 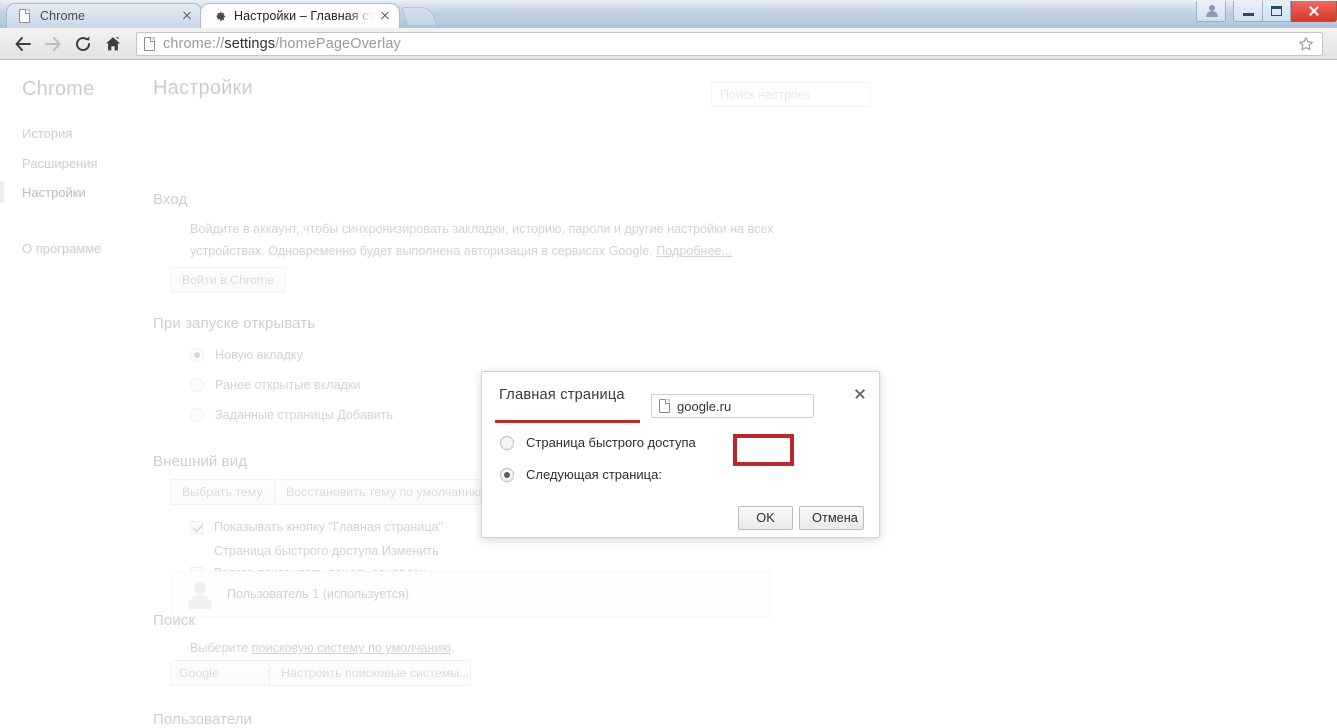 I want to click on browser-tab-2: Настройки – Главная стр, so click(x=300, y=15).